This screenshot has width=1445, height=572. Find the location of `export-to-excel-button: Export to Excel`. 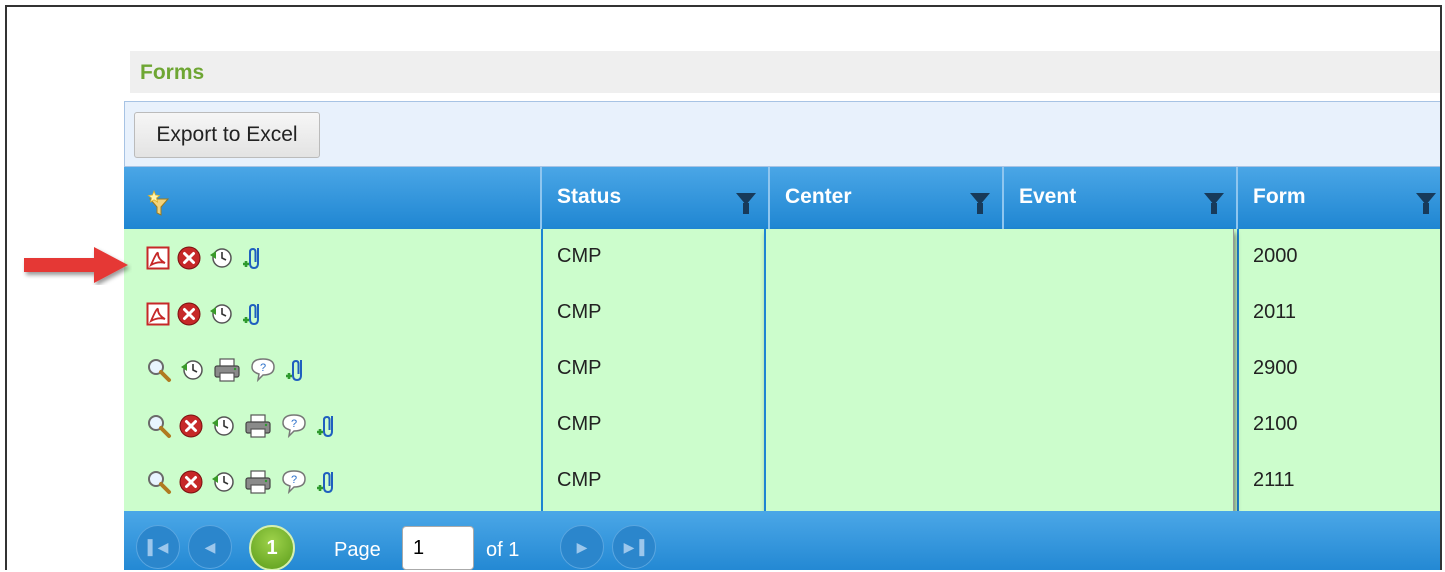

export-to-excel-button: Export to Excel is located at coordinates (227, 135).